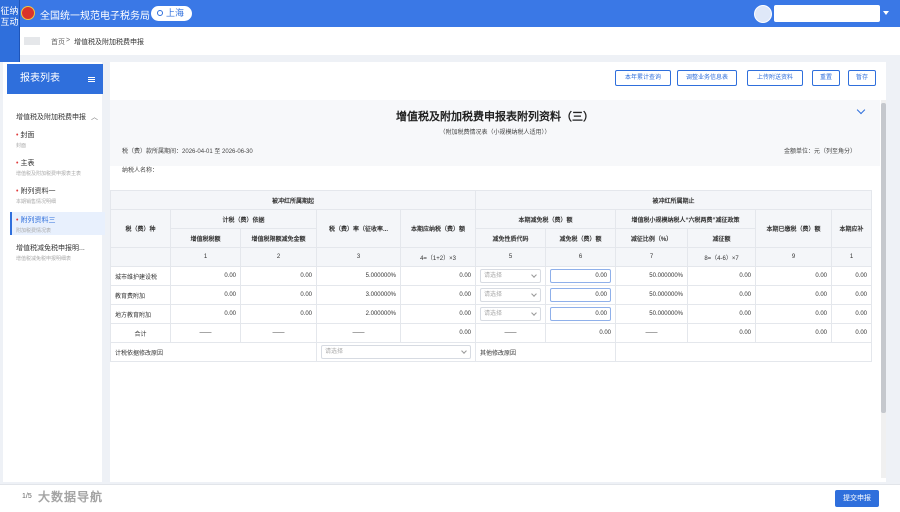 This screenshot has height=512, width=900. I want to click on scrollbar-thumb, so click(883, 258).